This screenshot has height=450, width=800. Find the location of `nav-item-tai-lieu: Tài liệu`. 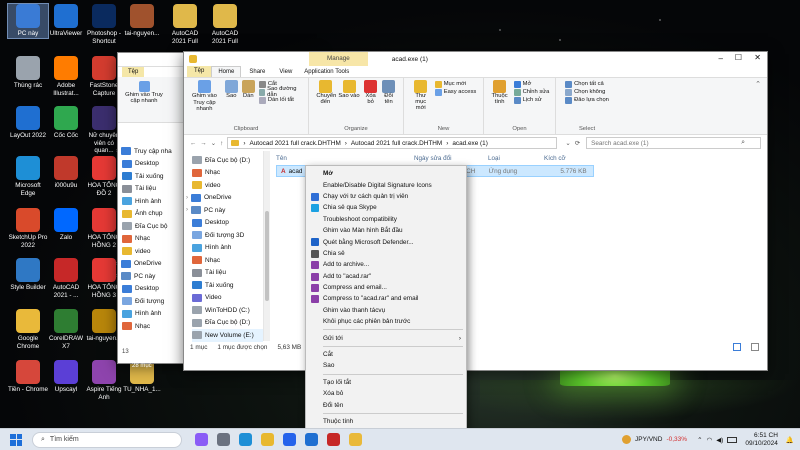

nav-item-tai-lieu: Tài liệu is located at coordinates (151, 189).